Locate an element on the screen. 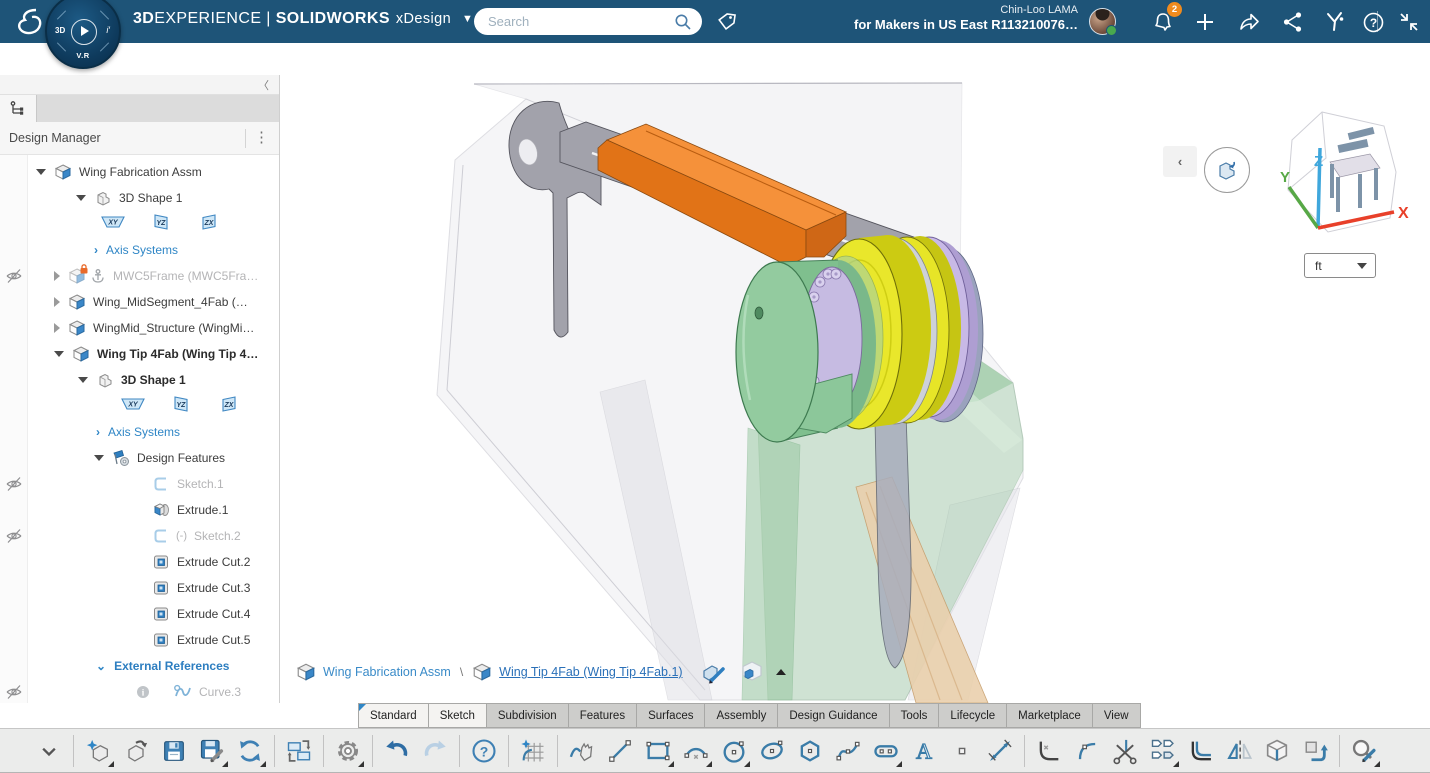 The height and width of the screenshot is (773, 1430). tree-item-3d-shape-1: 3D Shape 1 is located at coordinates (139, 380).